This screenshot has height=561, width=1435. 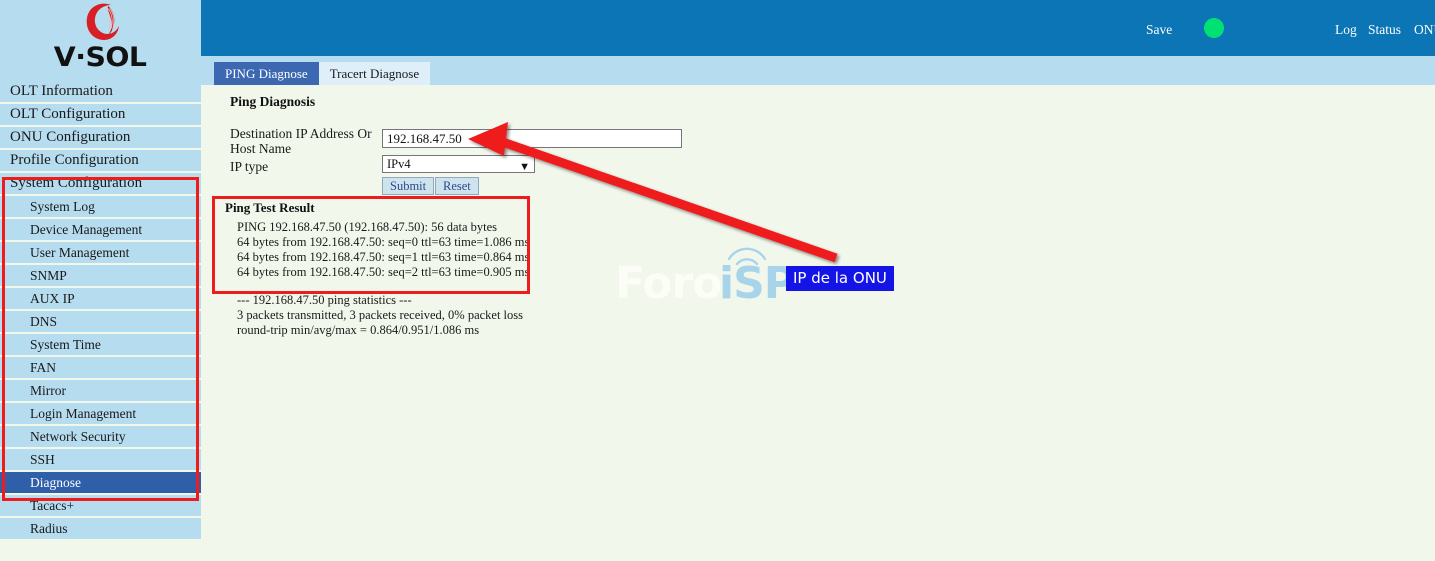 What do you see at coordinates (273, 101) in the screenshot?
I see `page-title: Ping Diagnosis` at bounding box center [273, 101].